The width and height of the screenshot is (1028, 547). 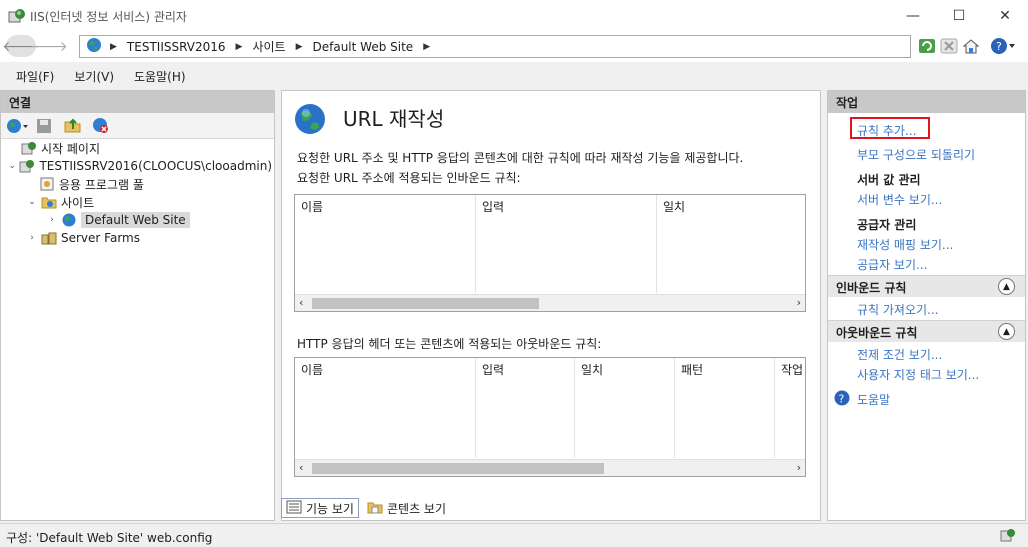 What do you see at coordinates (887, 225) in the screenshot?
I see `providers-title: 공급자 관리` at bounding box center [887, 225].